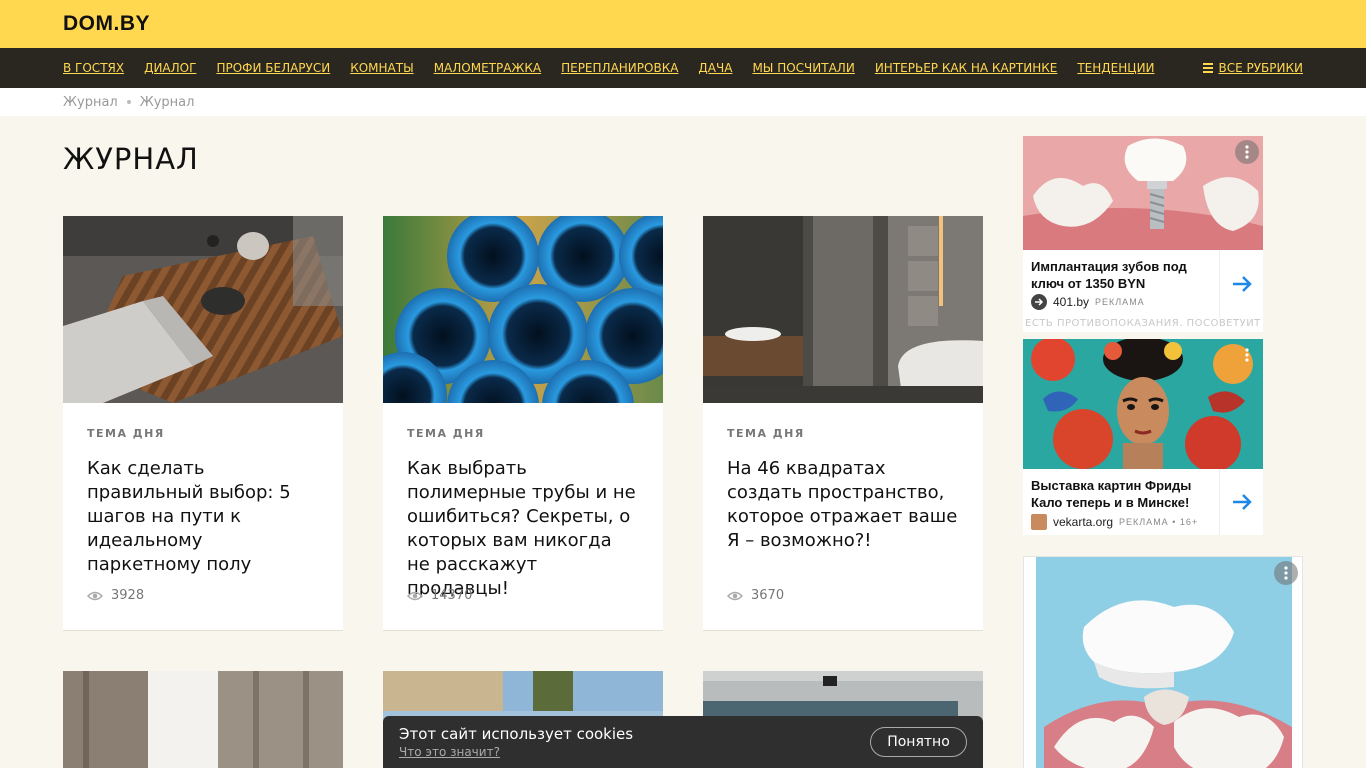 This screenshot has width=1366, height=768. Describe the element at coordinates (516, 734) in the screenshot. I see `cookie-message: Этот сайт использует cookies` at that location.